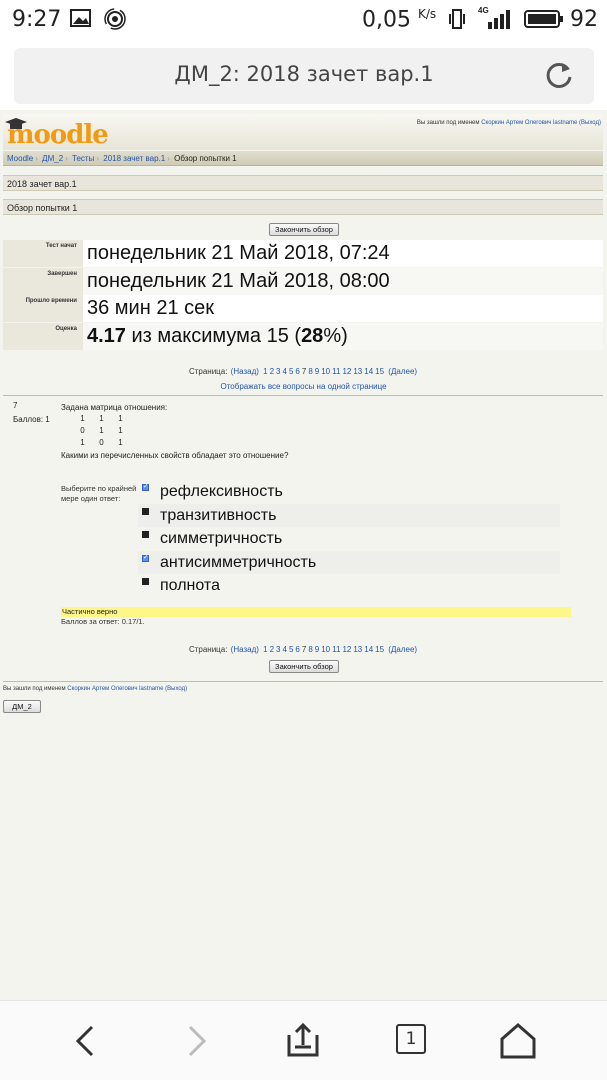  Describe the element at coordinates (37, 19) in the screenshot. I see `status-time: 9:27` at that location.